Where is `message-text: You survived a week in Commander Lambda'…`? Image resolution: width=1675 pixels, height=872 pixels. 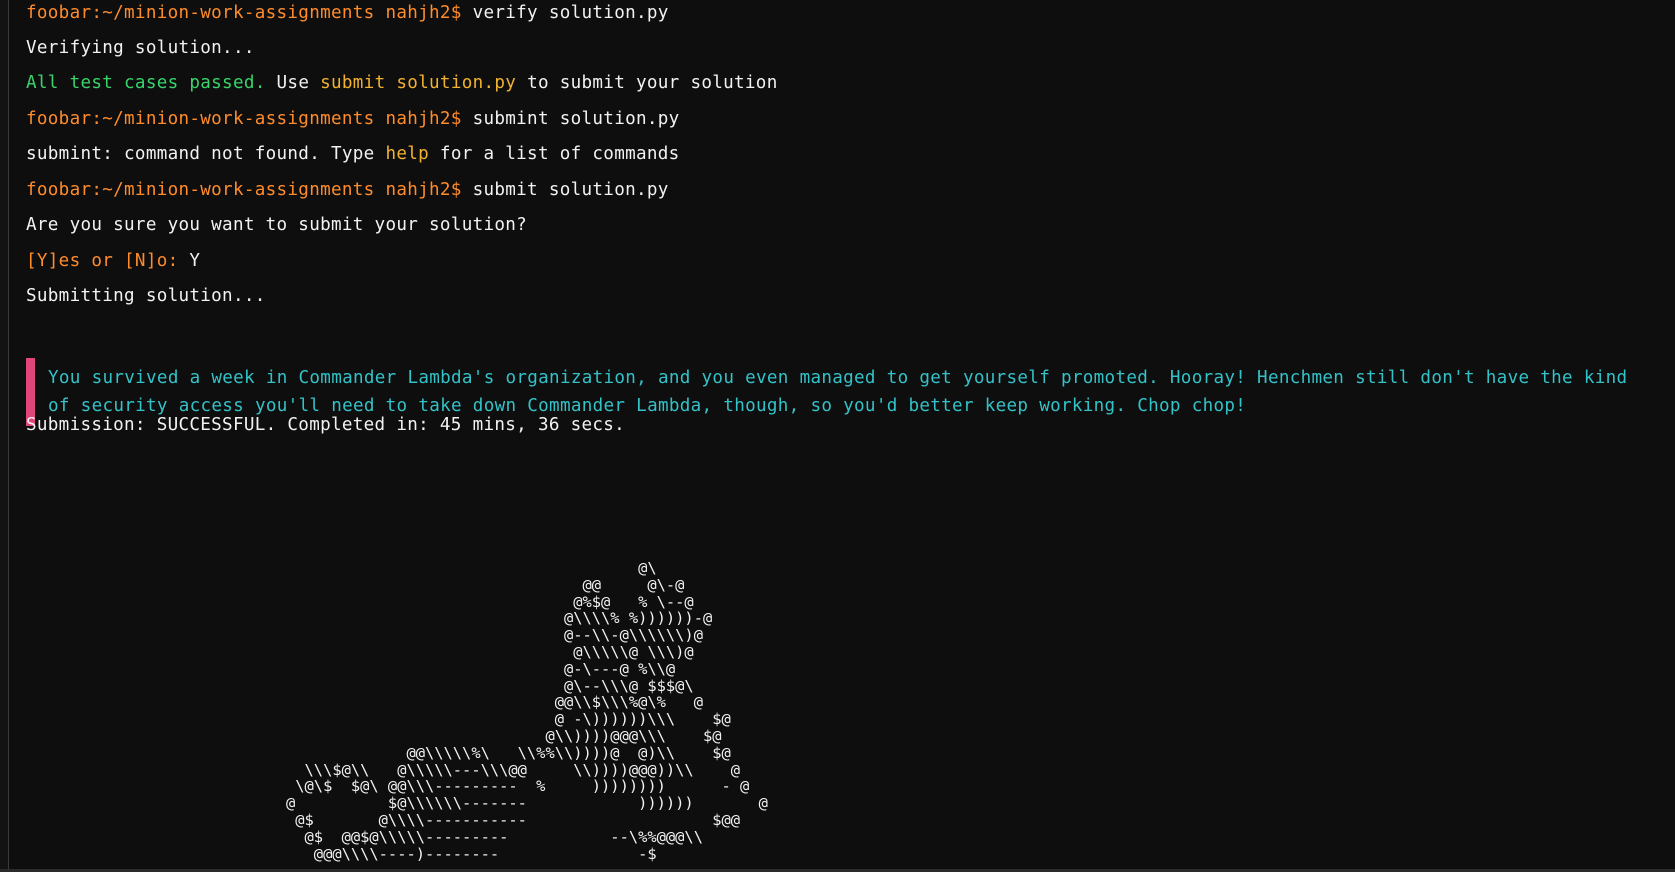 message-text: You survived a week in Commander Lambda'… is located at coordinates (838, 392).